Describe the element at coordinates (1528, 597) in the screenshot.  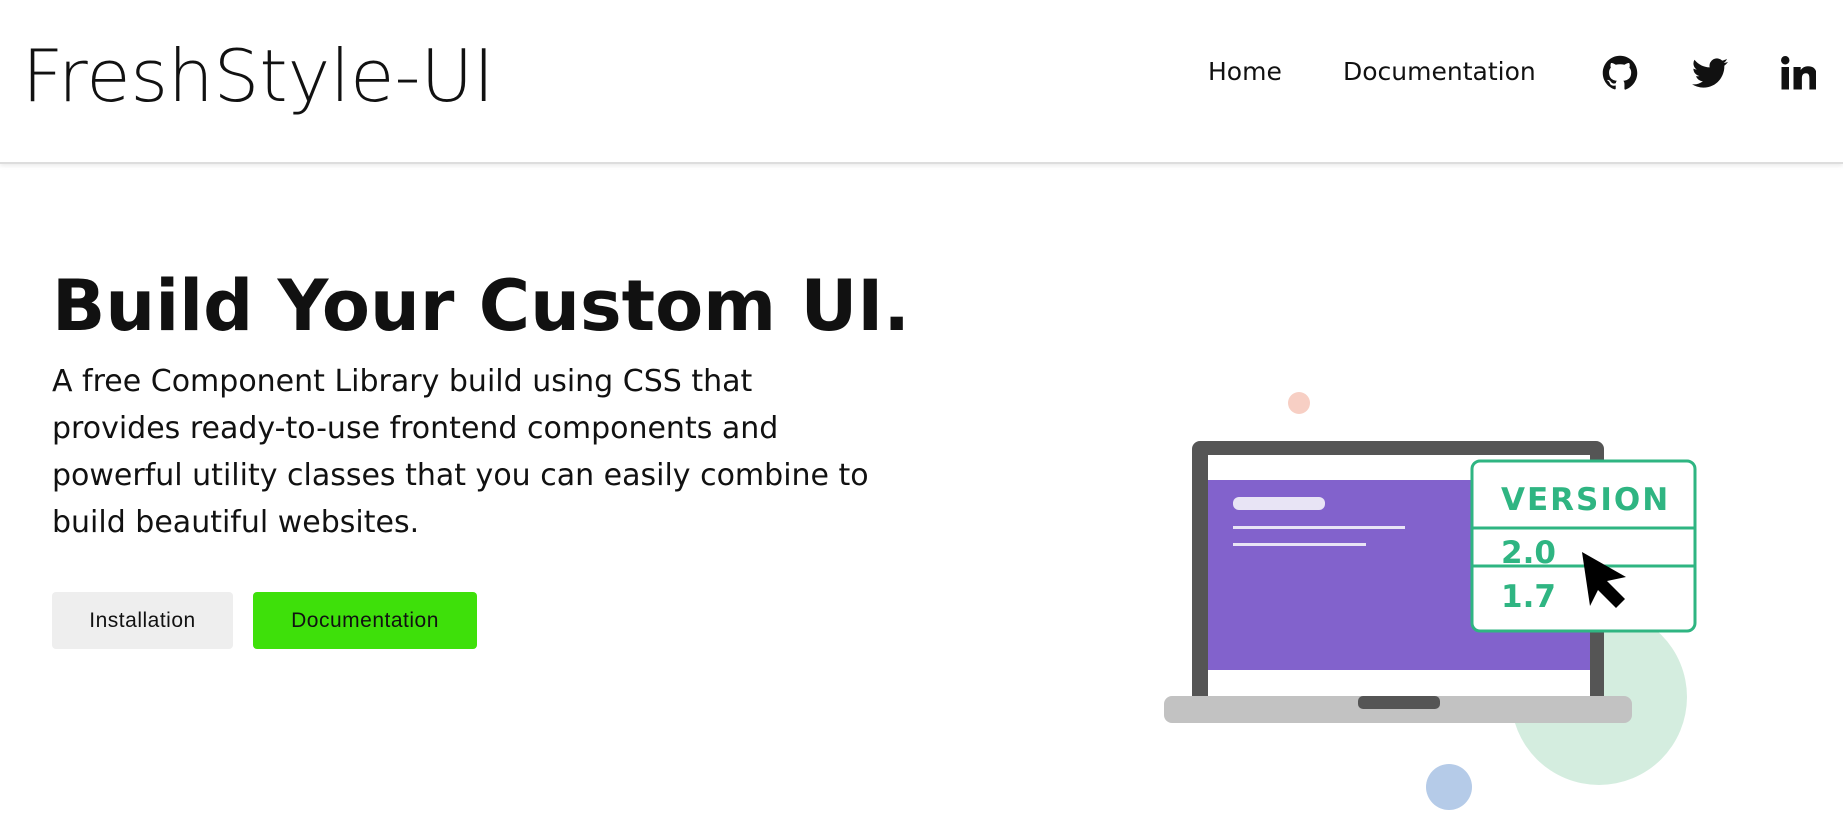
I see `version-option-1-7: 1.7` at that location.